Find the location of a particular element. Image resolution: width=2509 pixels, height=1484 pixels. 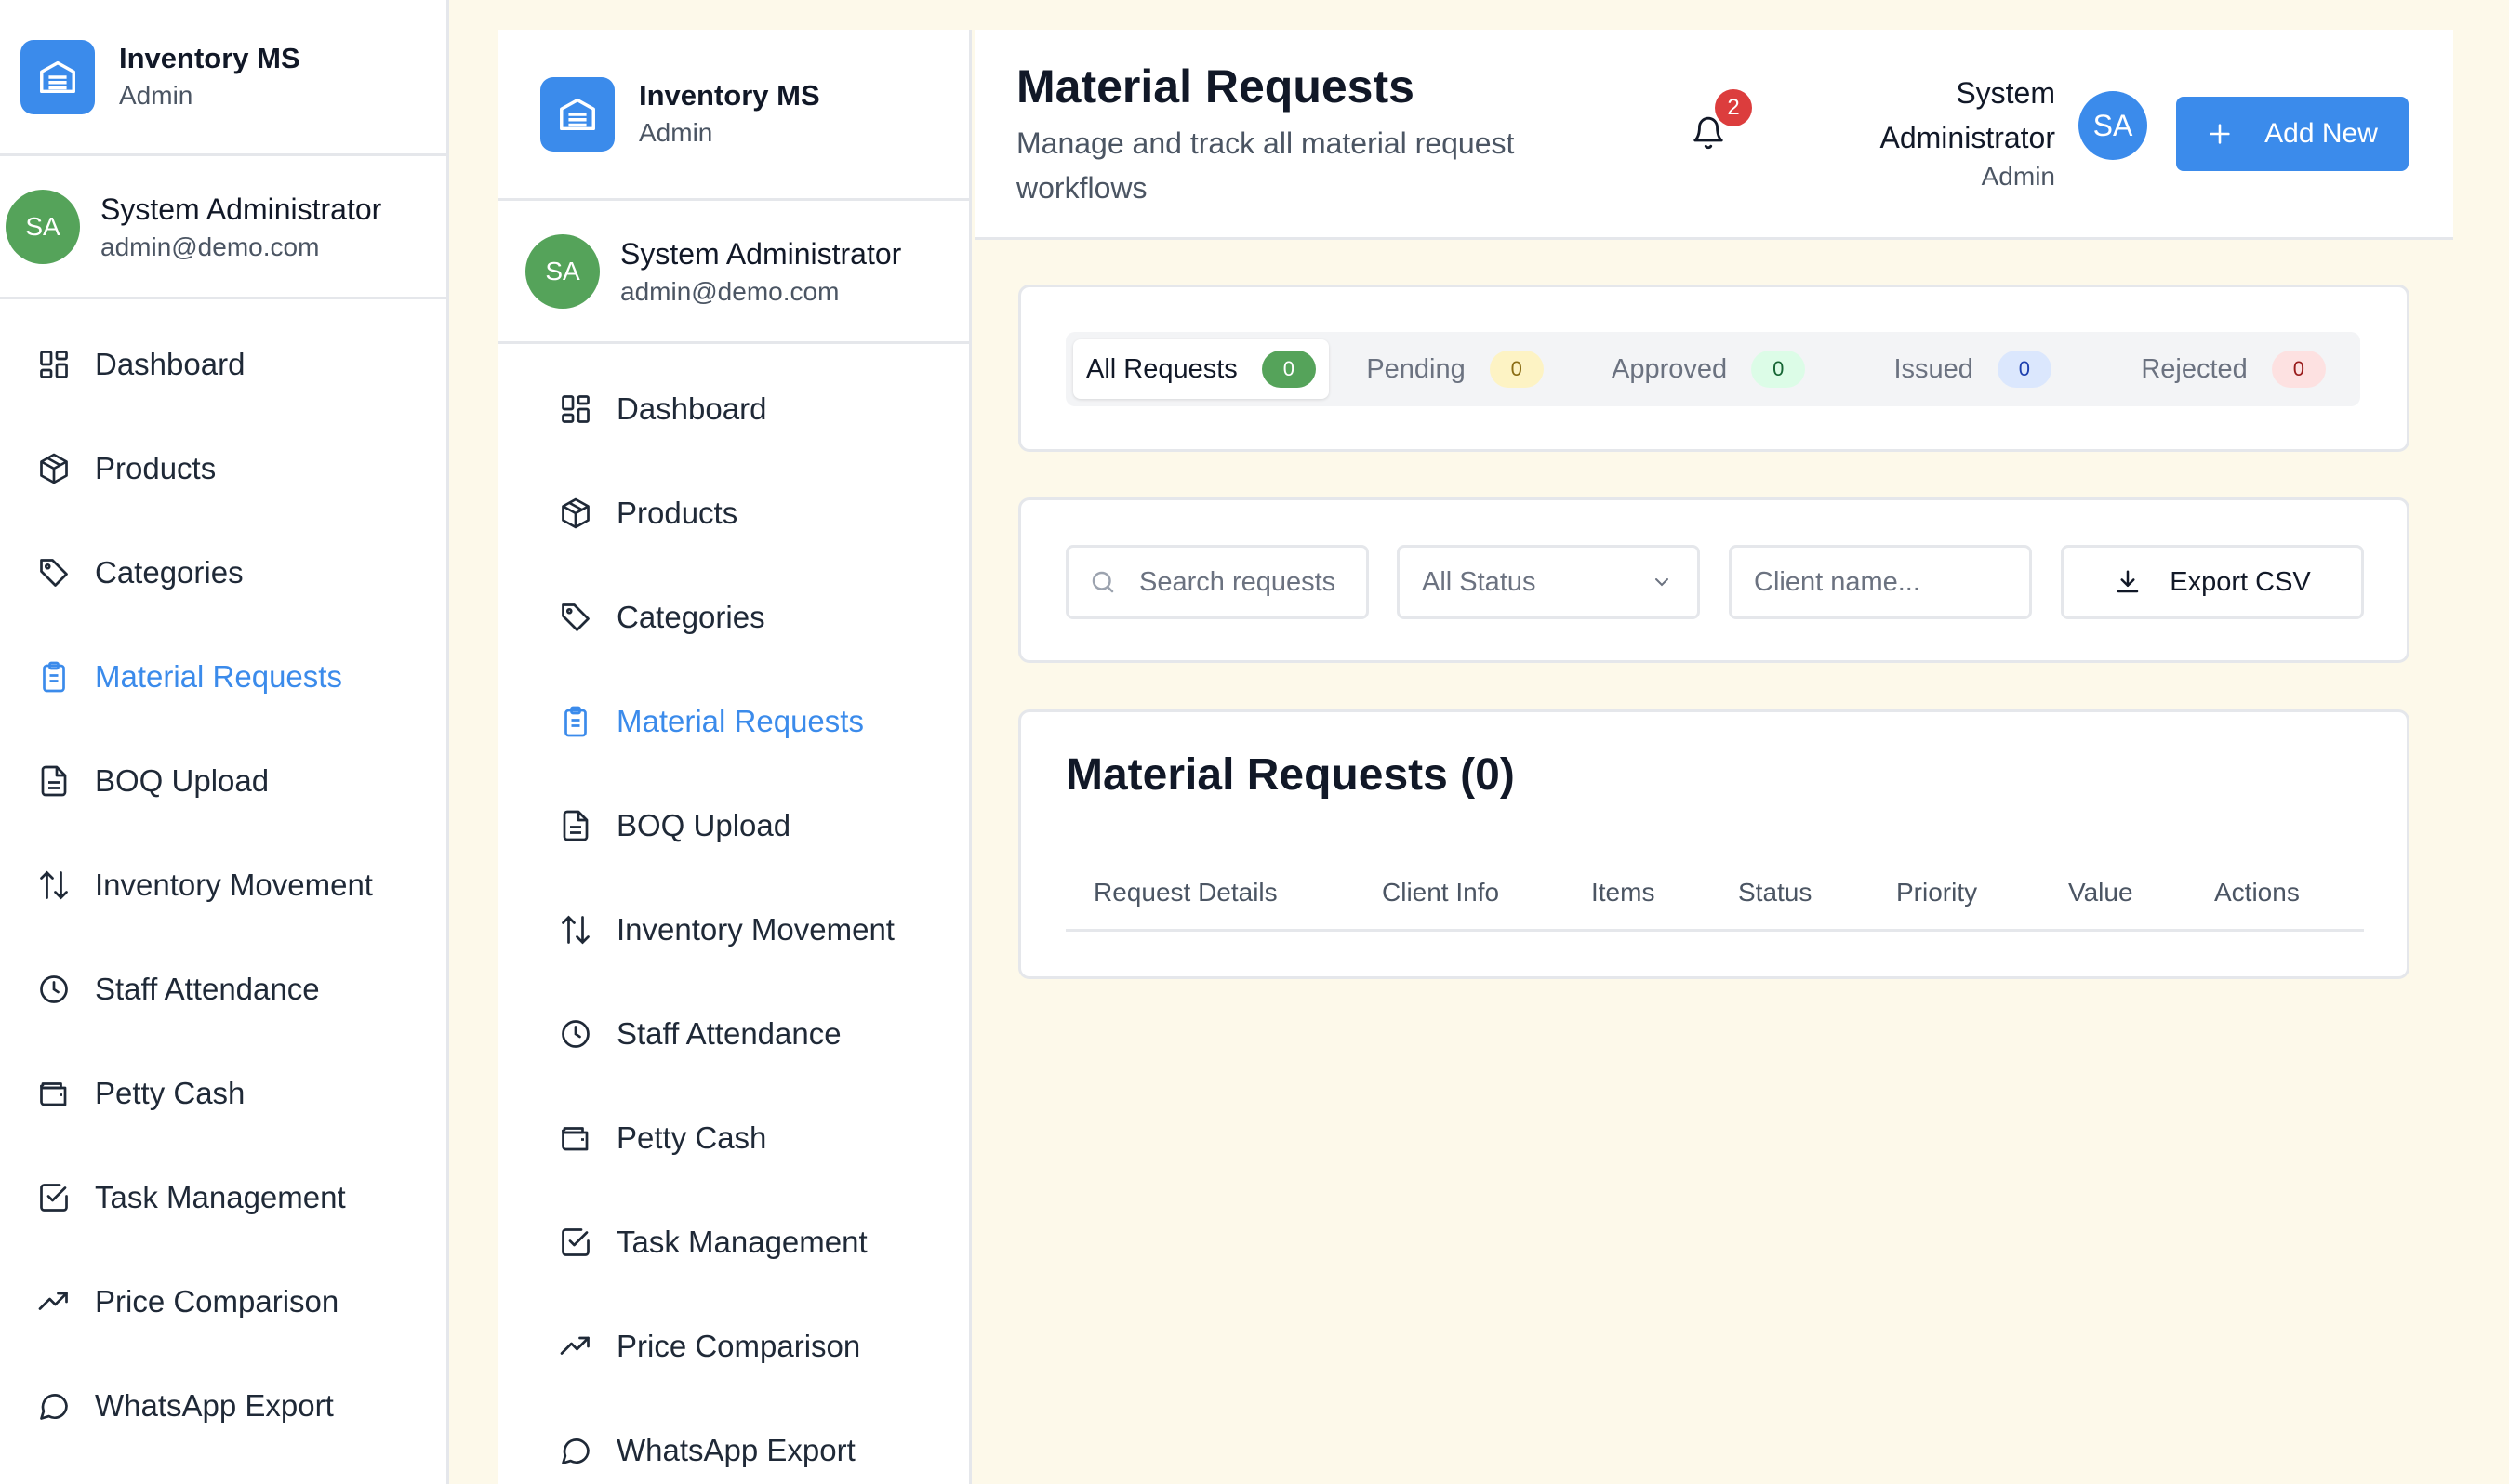

export-csv-button: Export CSV is located at coordinates (2212, 582).